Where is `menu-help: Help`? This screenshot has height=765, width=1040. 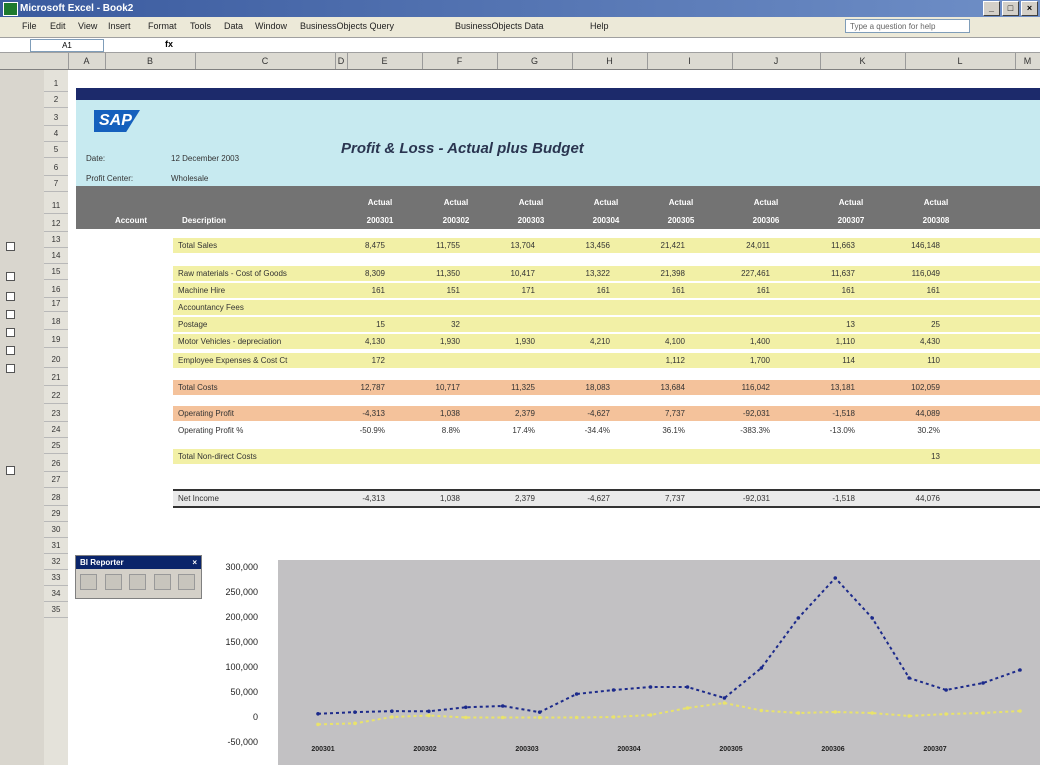
menu-help: Help is located at coordinates (599, 26).